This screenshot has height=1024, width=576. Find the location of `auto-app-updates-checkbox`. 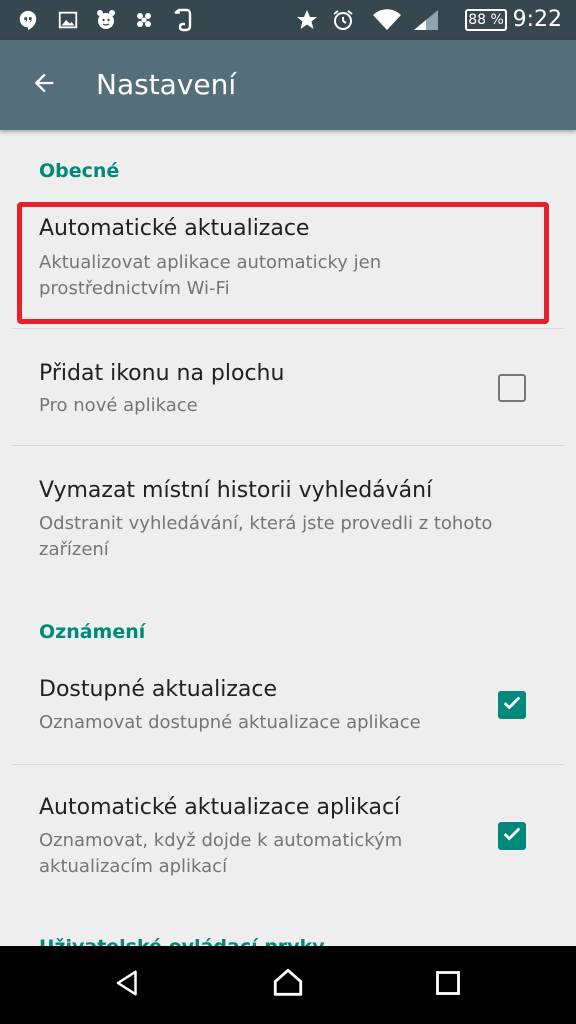

auto-app-updates-checkbox is located at coordinates (512, 836).